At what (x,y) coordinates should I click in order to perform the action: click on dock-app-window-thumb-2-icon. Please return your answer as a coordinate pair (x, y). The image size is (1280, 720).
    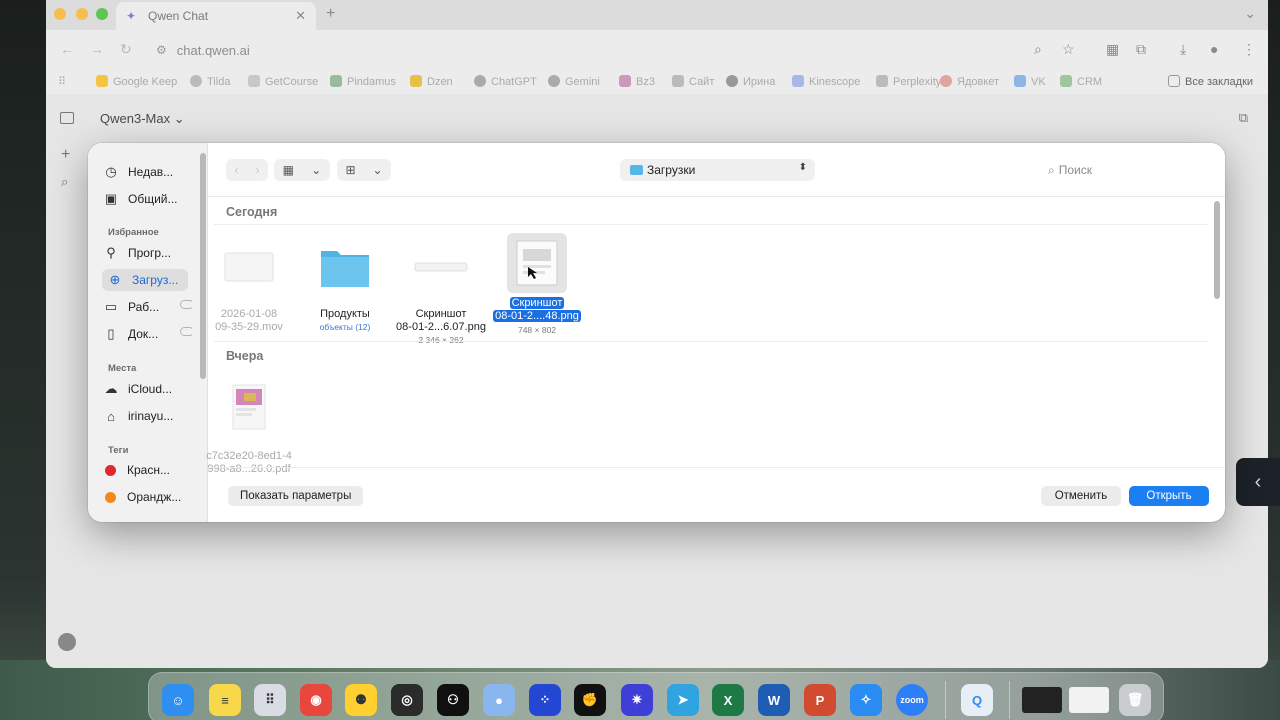
    Looking at the image, I should click on (1089, 700).